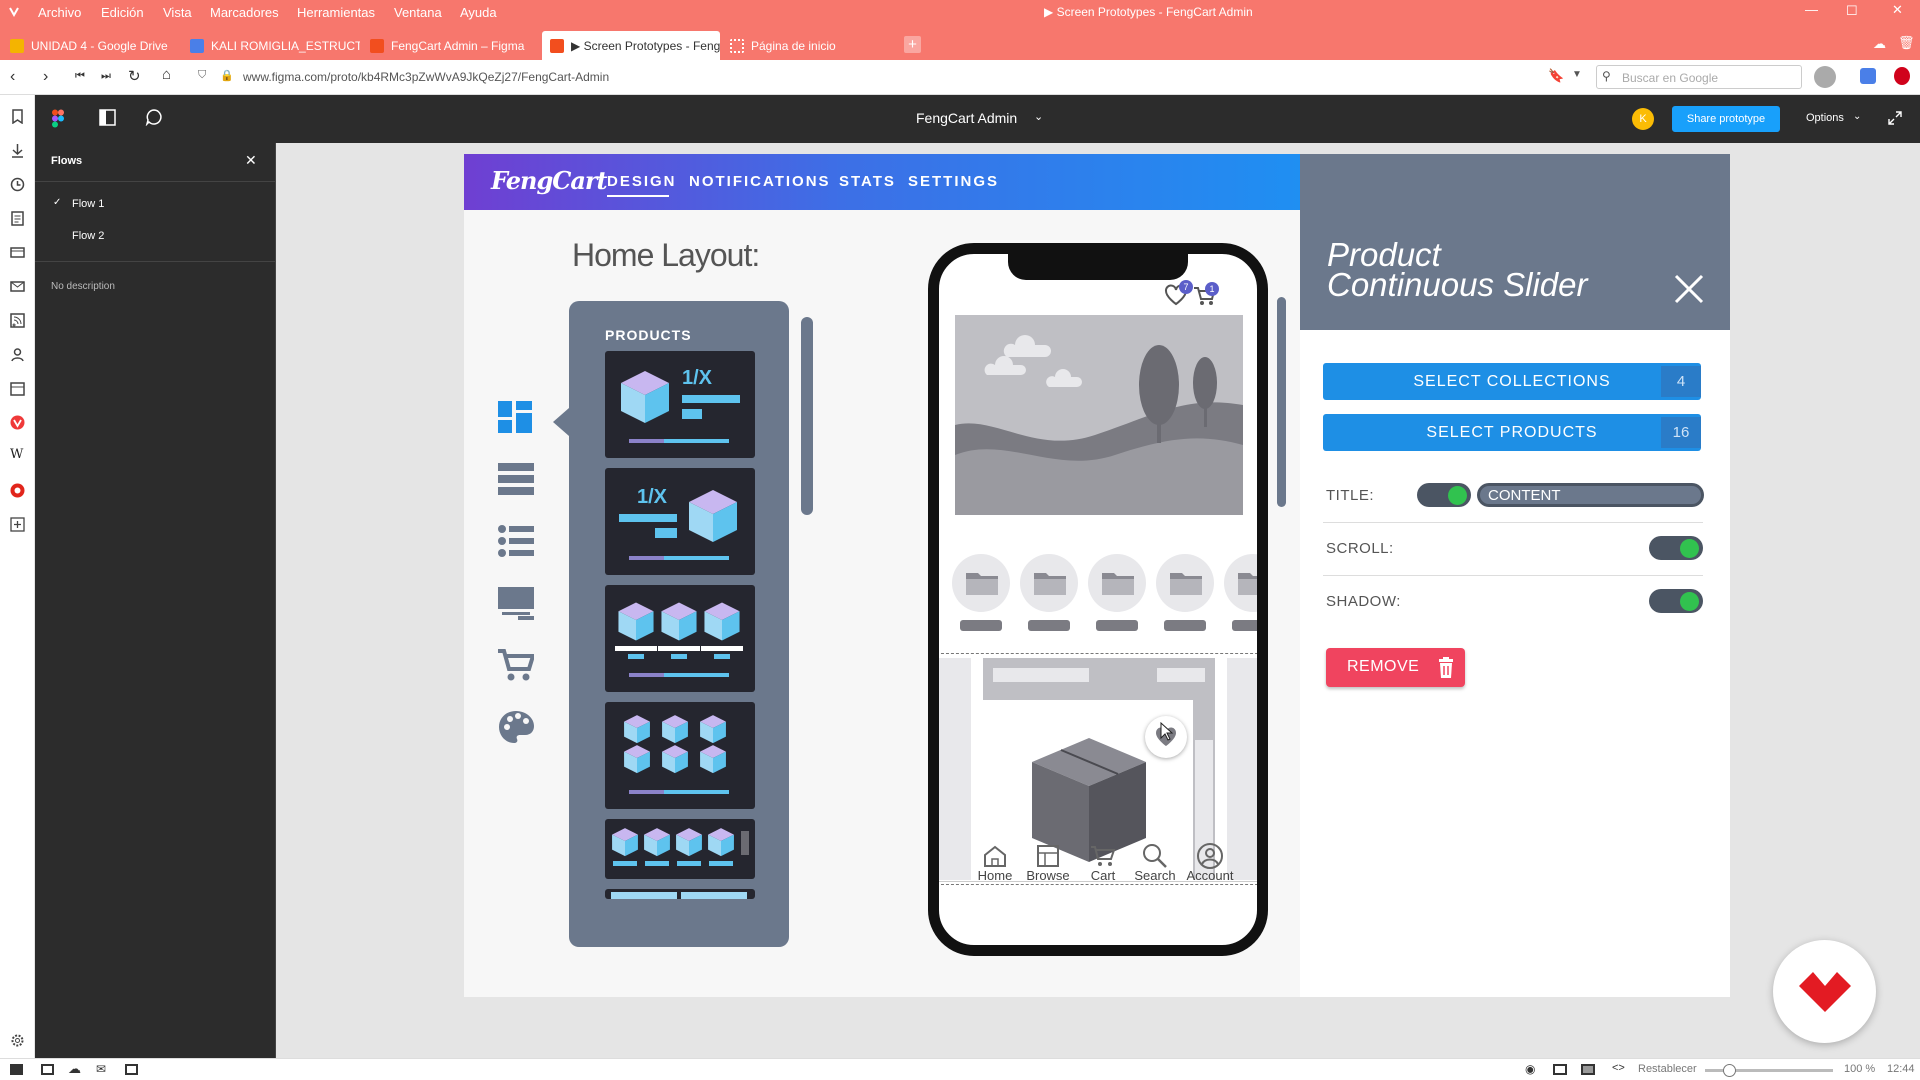  I want to click on tab-screen-prototypes: ▶ Screen Prototypes - Feng, so click(631, 45).